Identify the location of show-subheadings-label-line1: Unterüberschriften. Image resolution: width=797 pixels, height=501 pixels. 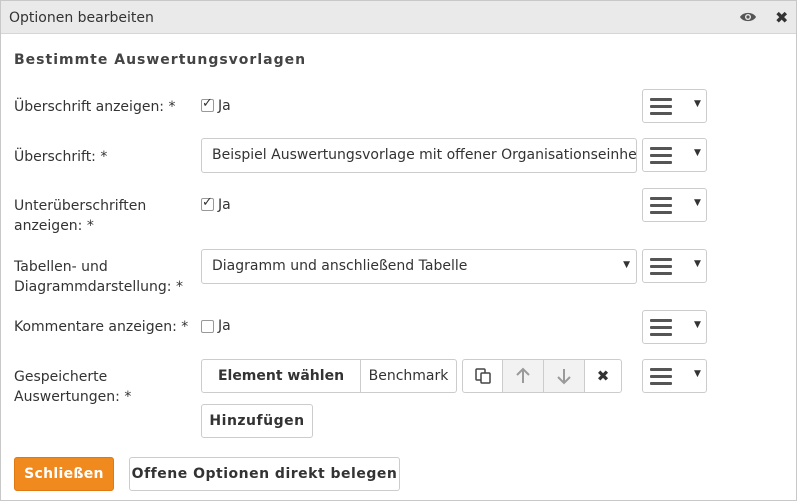
(80, 206).